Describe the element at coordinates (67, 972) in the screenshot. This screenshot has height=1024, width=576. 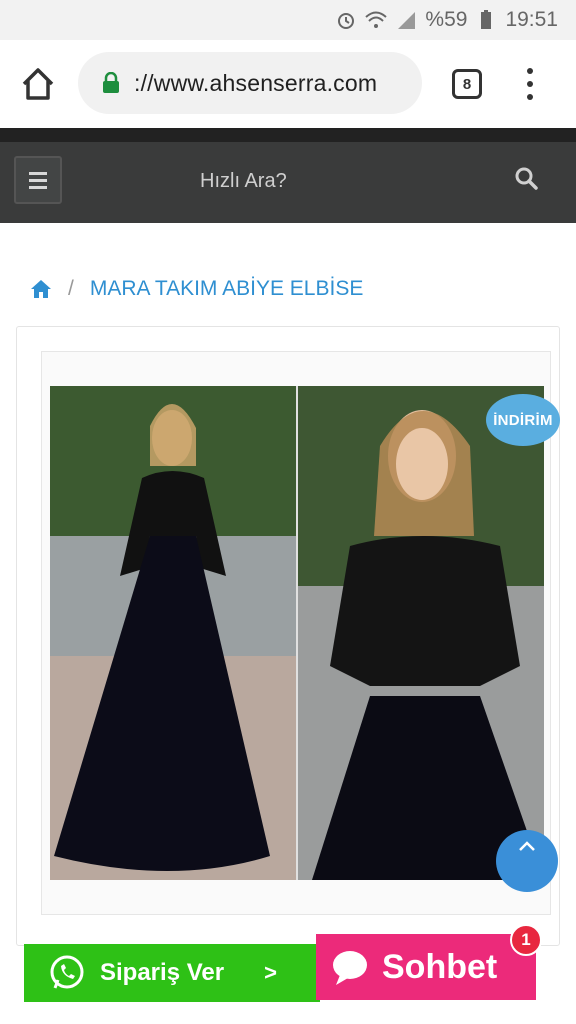
I see `whatsapp-icon` at that location.